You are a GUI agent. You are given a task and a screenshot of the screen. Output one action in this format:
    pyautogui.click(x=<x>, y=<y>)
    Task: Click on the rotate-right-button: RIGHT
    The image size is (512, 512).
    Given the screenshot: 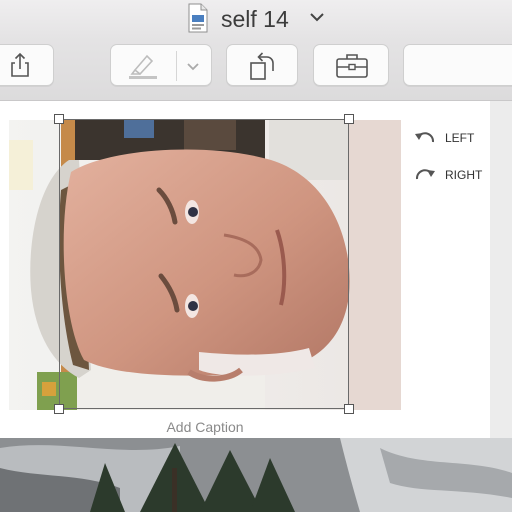 What is the action you would take?
    pyautogui.click(x=453, y=175)
    